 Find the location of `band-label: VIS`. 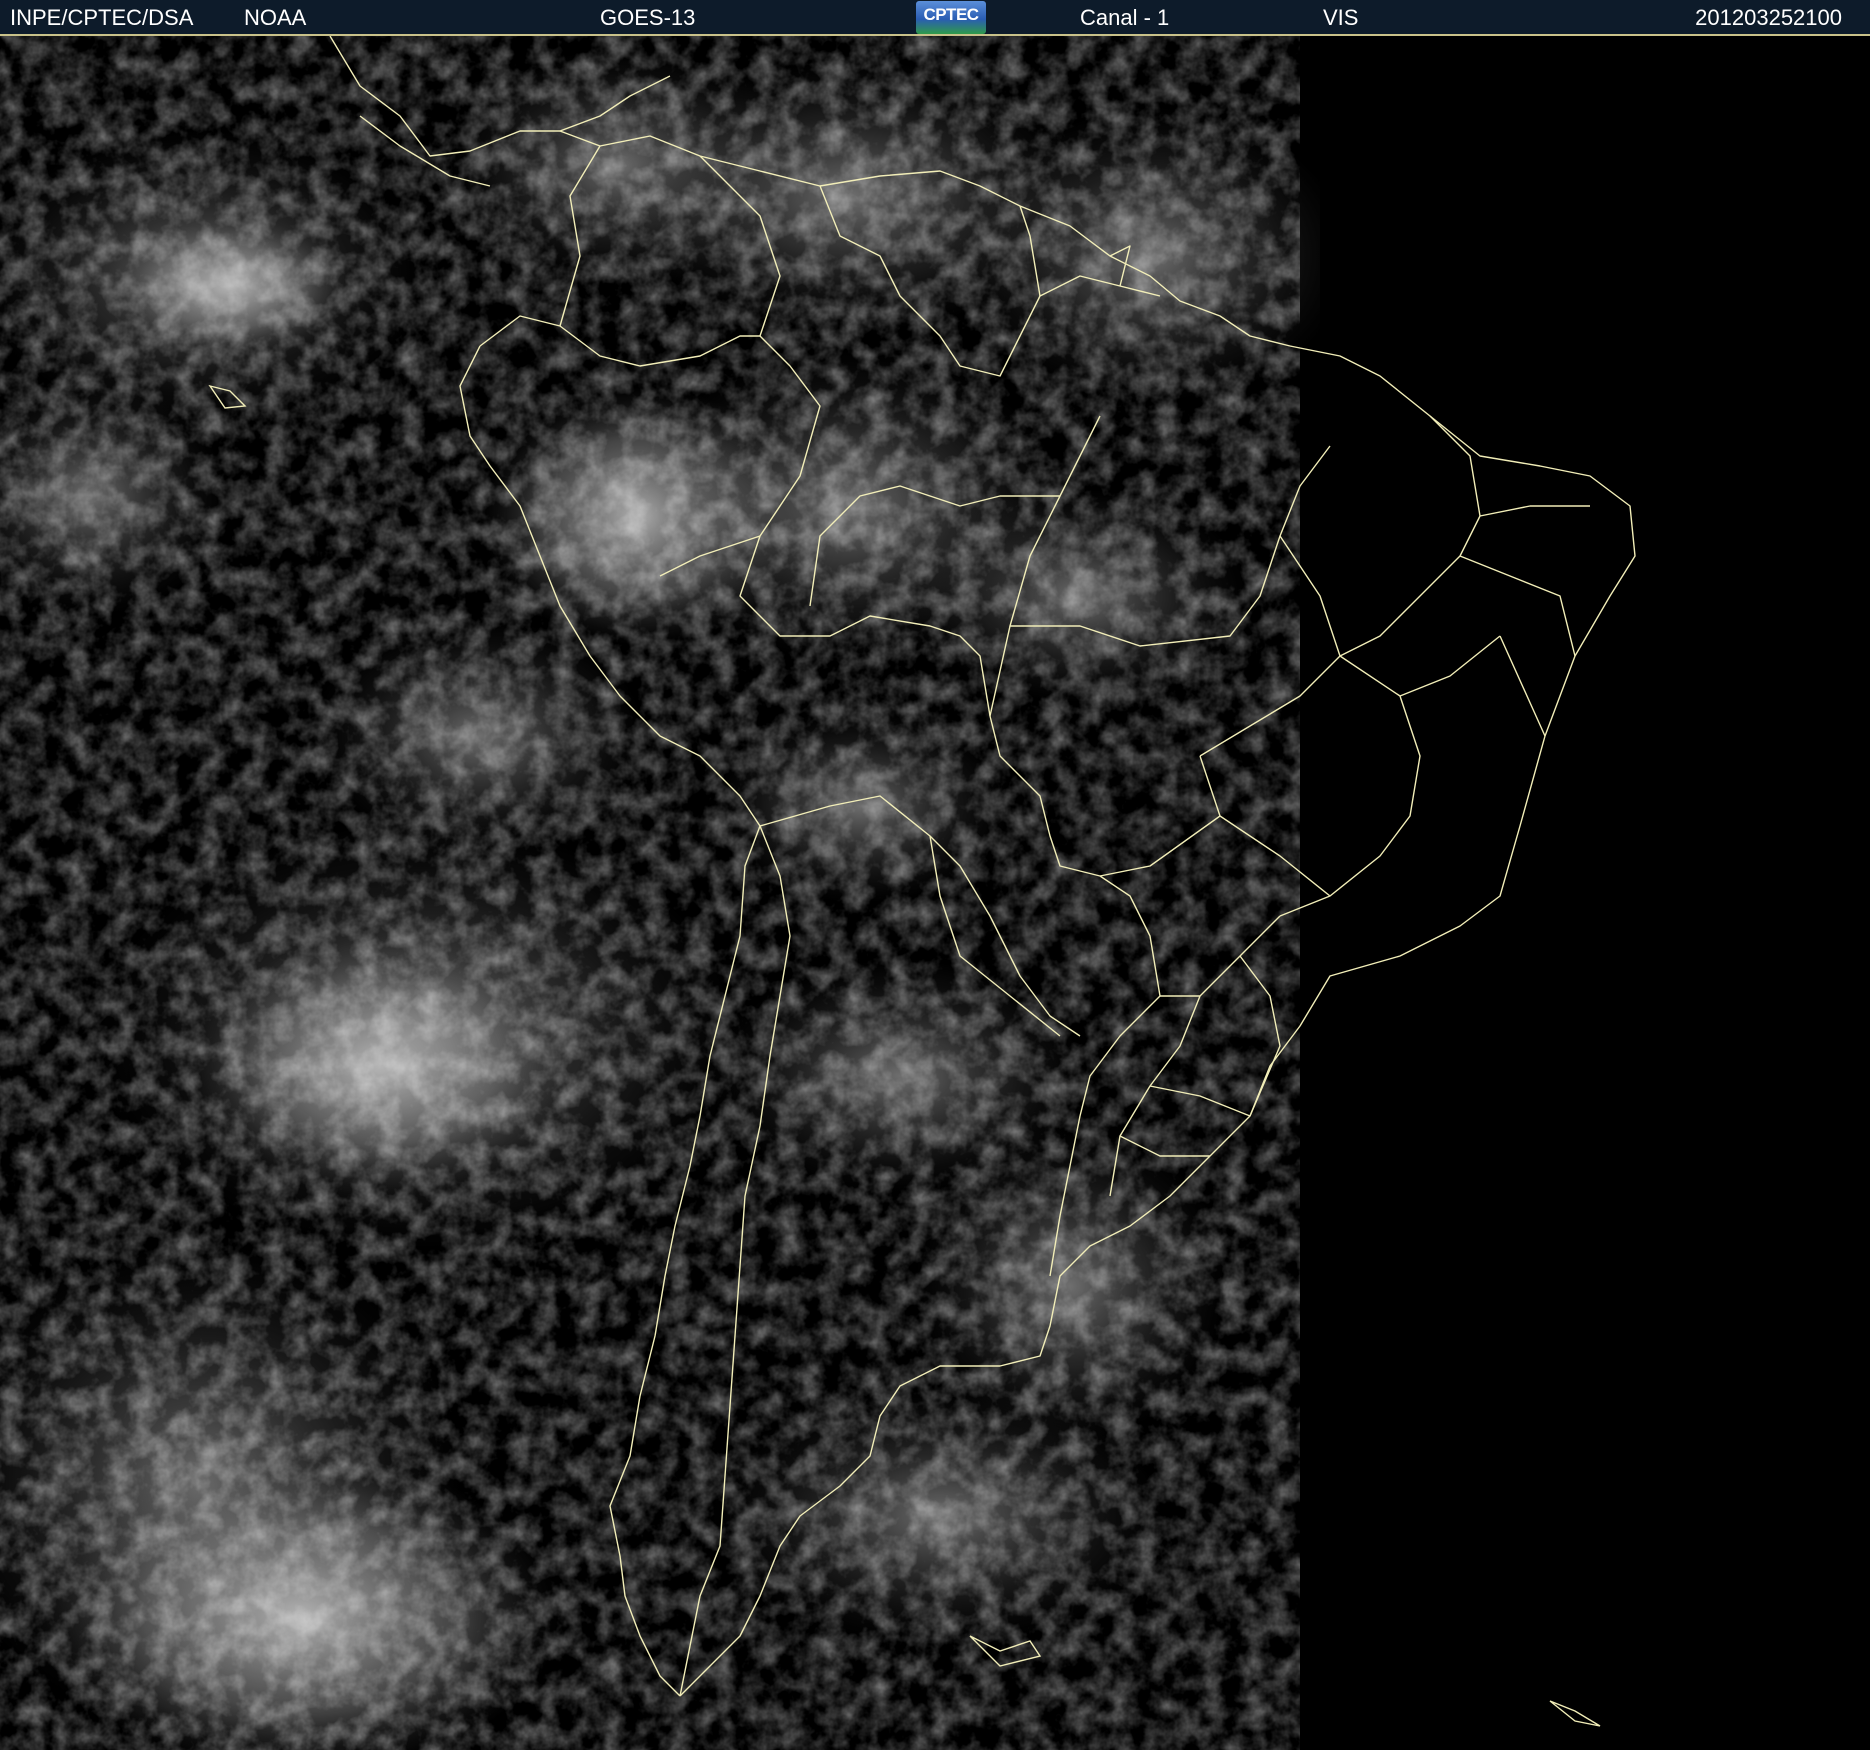

band-label: VIS is located at coordinates (1341, 17).